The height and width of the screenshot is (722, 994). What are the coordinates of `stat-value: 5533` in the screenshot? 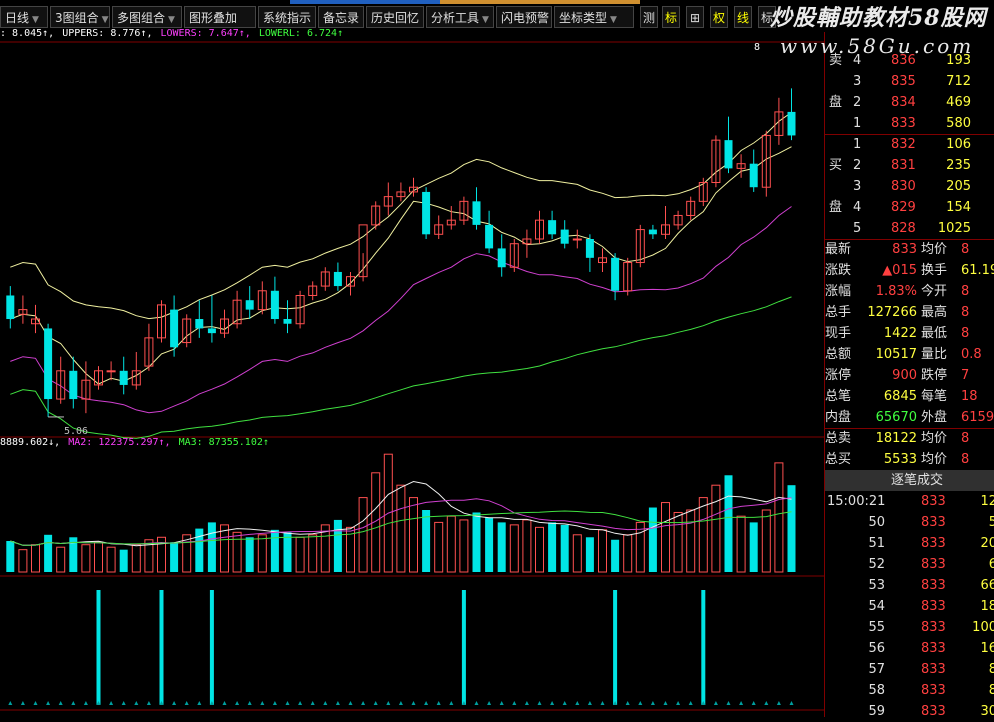 It's located at (900, 459).